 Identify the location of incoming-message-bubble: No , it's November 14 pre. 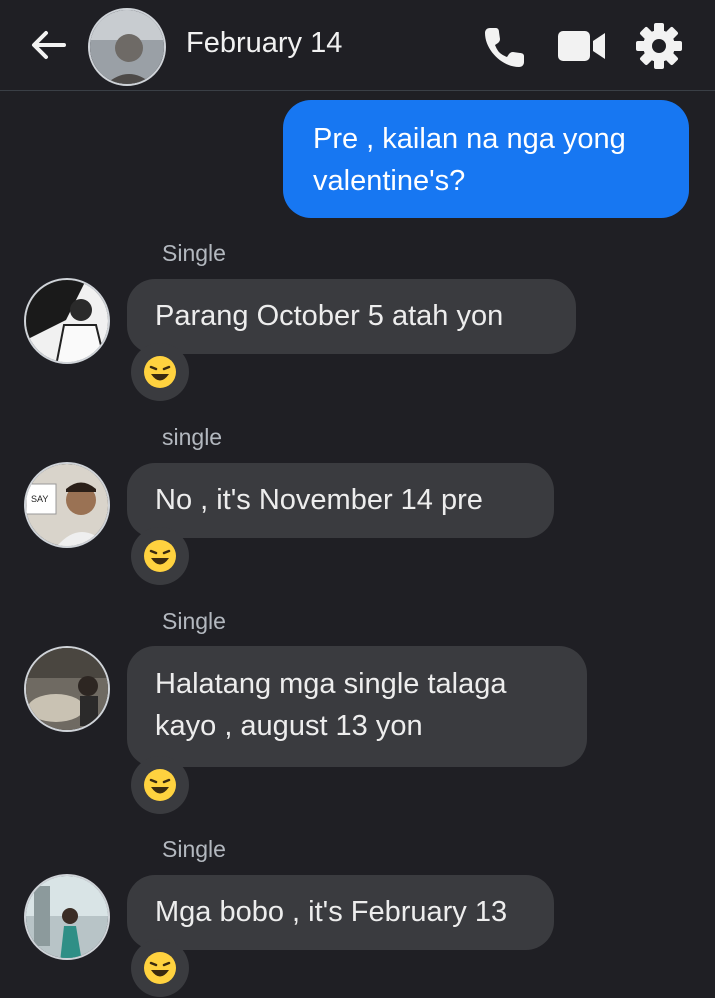
(340, 500).